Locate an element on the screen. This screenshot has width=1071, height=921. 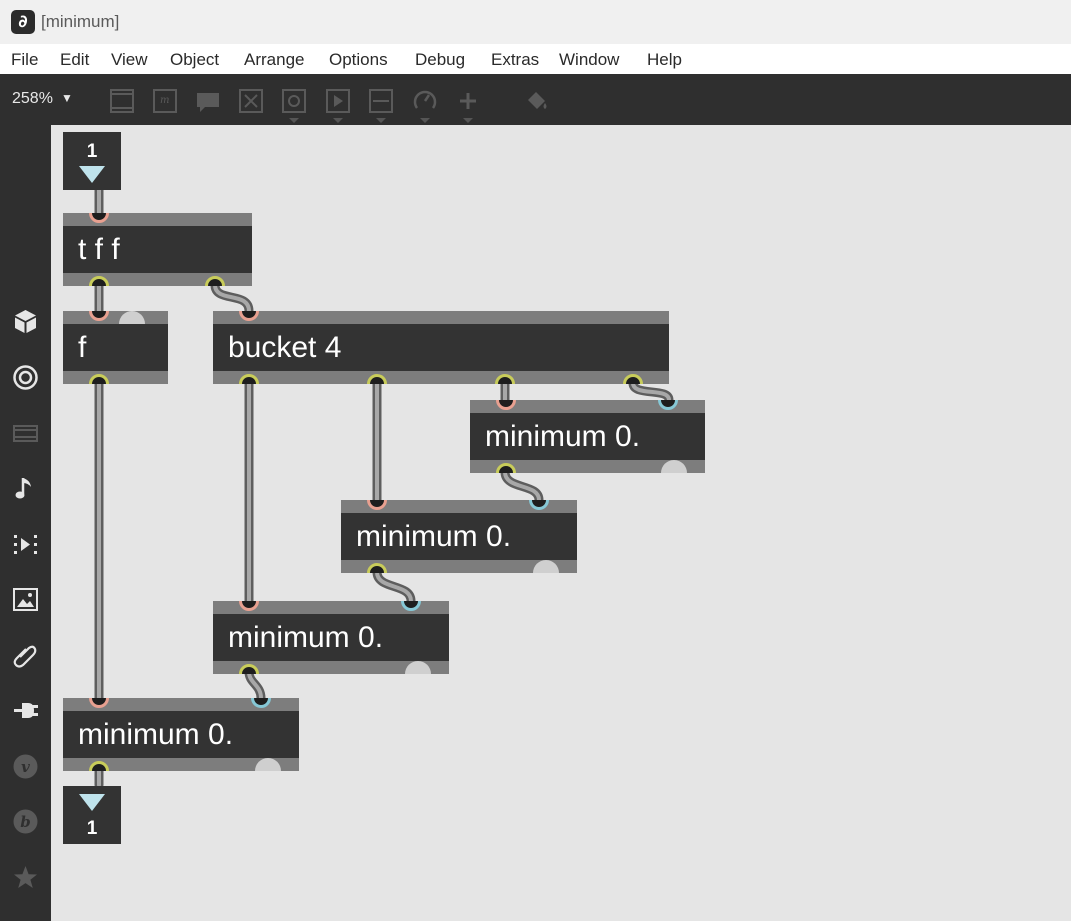
outlet-number: 1 is located at coordinates (92, 828).